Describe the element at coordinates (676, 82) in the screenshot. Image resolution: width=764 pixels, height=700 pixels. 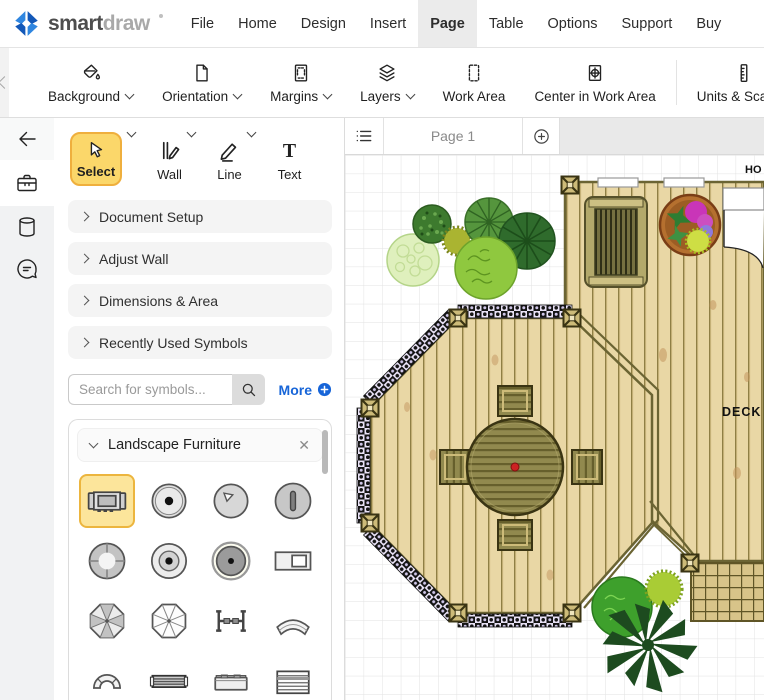
I see `ribbon-separator` at that location.